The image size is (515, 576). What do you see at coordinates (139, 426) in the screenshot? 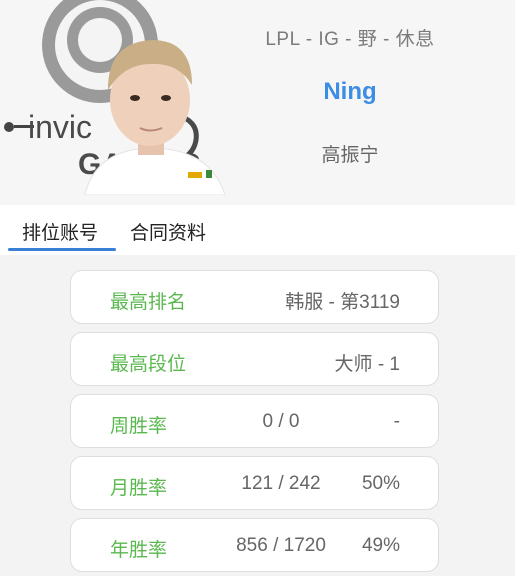
I see `stat-label: 周胜率` at bounding box center [139, 426].